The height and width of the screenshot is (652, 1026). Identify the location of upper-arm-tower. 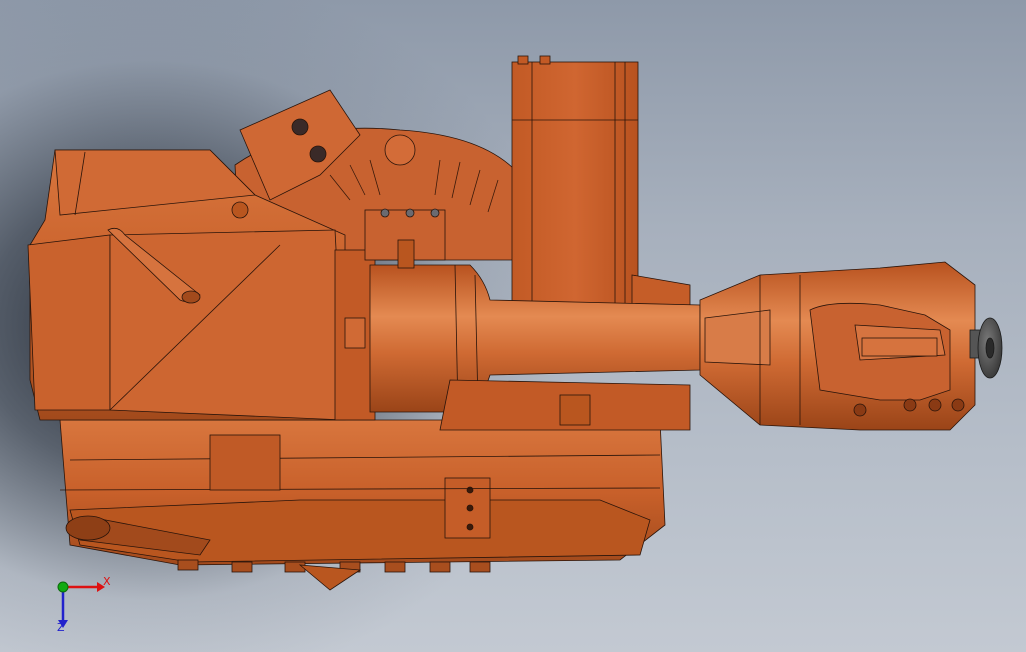
(601, 181).